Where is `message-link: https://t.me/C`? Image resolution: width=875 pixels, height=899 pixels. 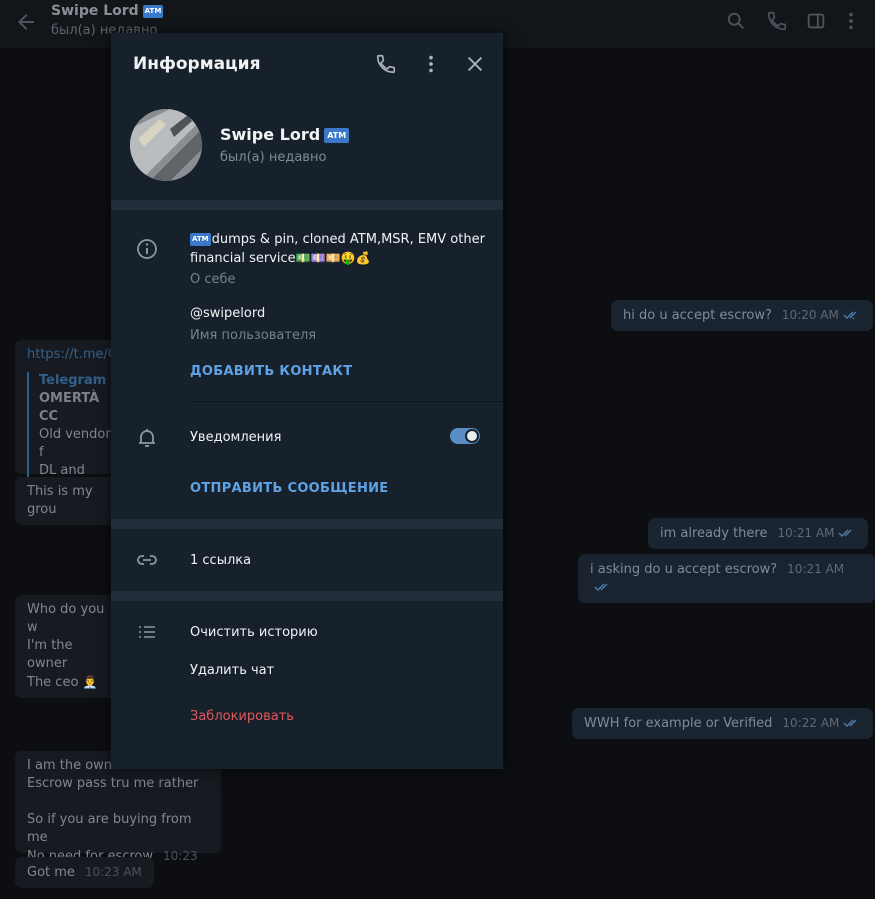 message-link: https://t.me/C is located at coordinates (72, 355).